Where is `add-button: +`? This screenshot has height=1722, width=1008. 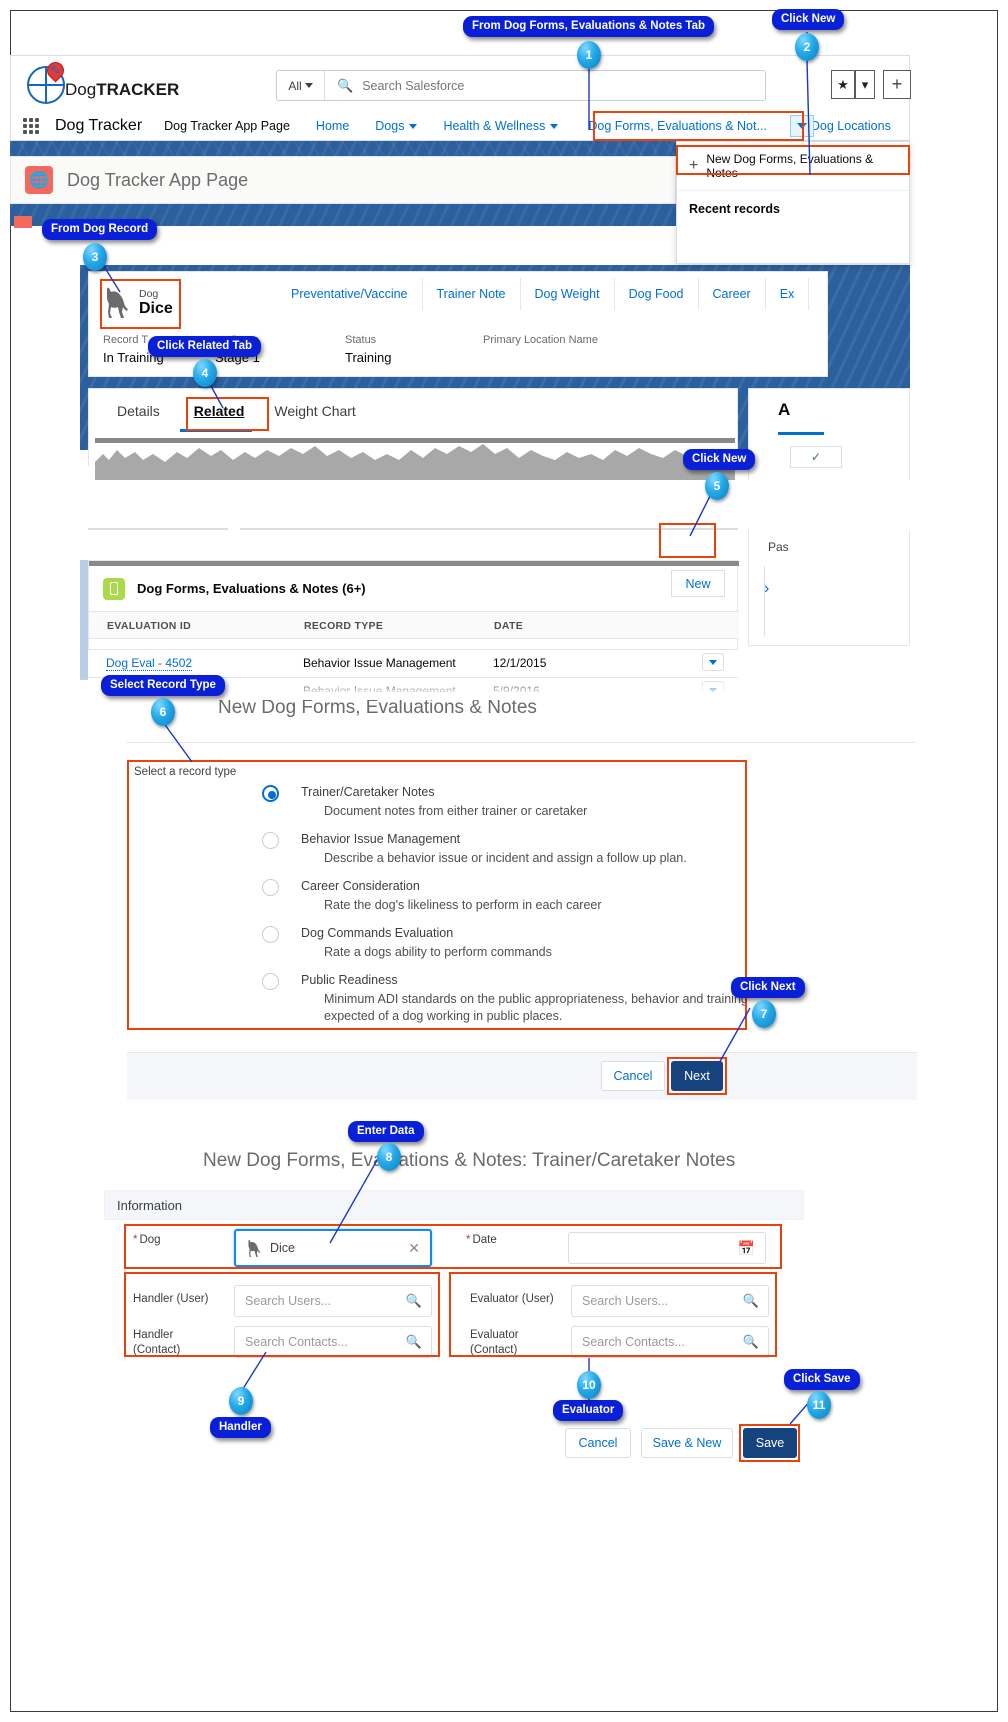 add-button: + is located at coordinates (897, 84).